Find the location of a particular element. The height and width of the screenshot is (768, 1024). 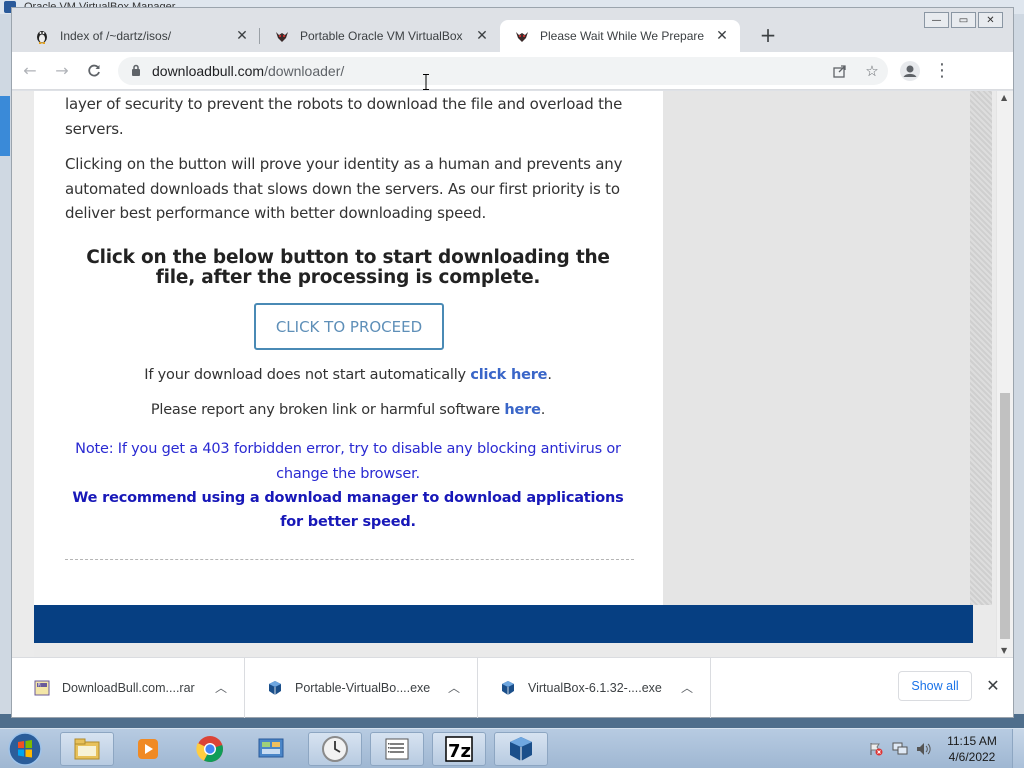

volume-icon is located at coordinates (924, 749).